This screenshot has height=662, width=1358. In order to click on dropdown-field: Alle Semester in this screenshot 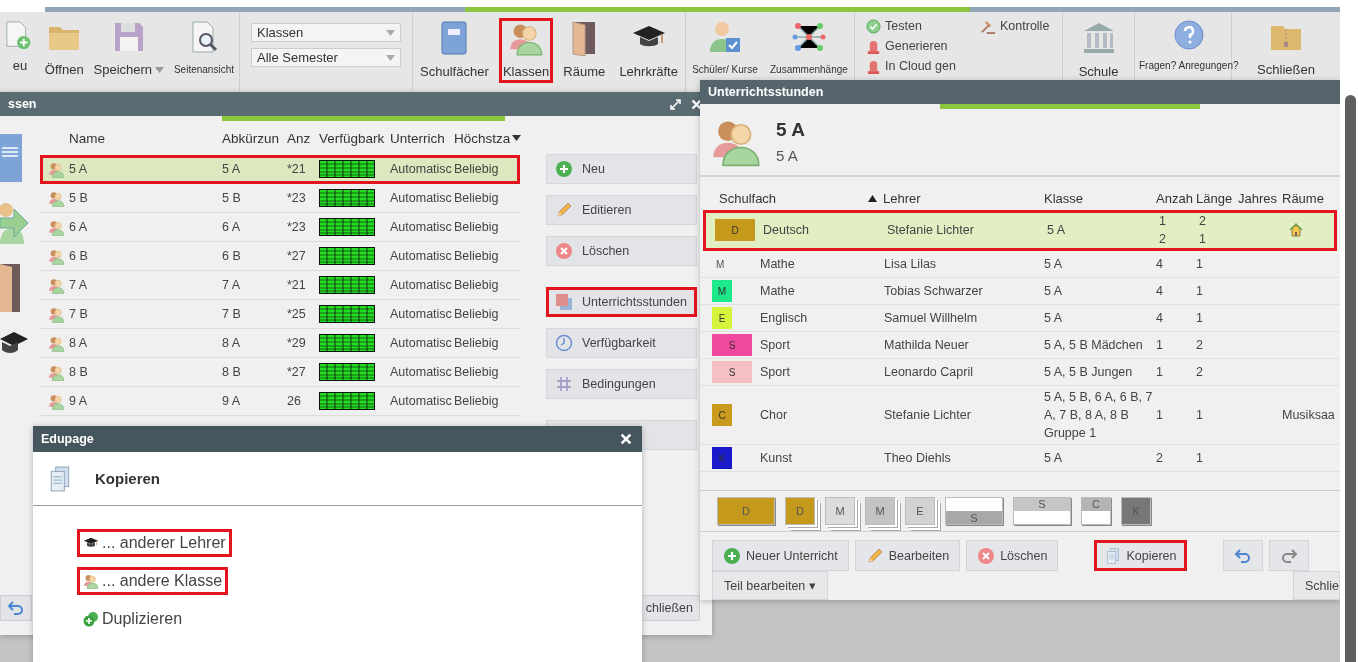, I will do `click(326, 57)`.